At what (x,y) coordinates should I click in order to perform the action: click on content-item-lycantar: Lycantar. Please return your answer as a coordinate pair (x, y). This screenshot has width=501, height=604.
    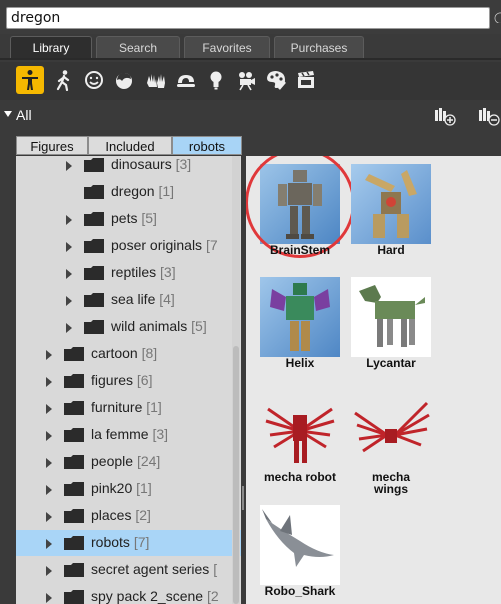
    Looking at the image, I should click on (391, 325).